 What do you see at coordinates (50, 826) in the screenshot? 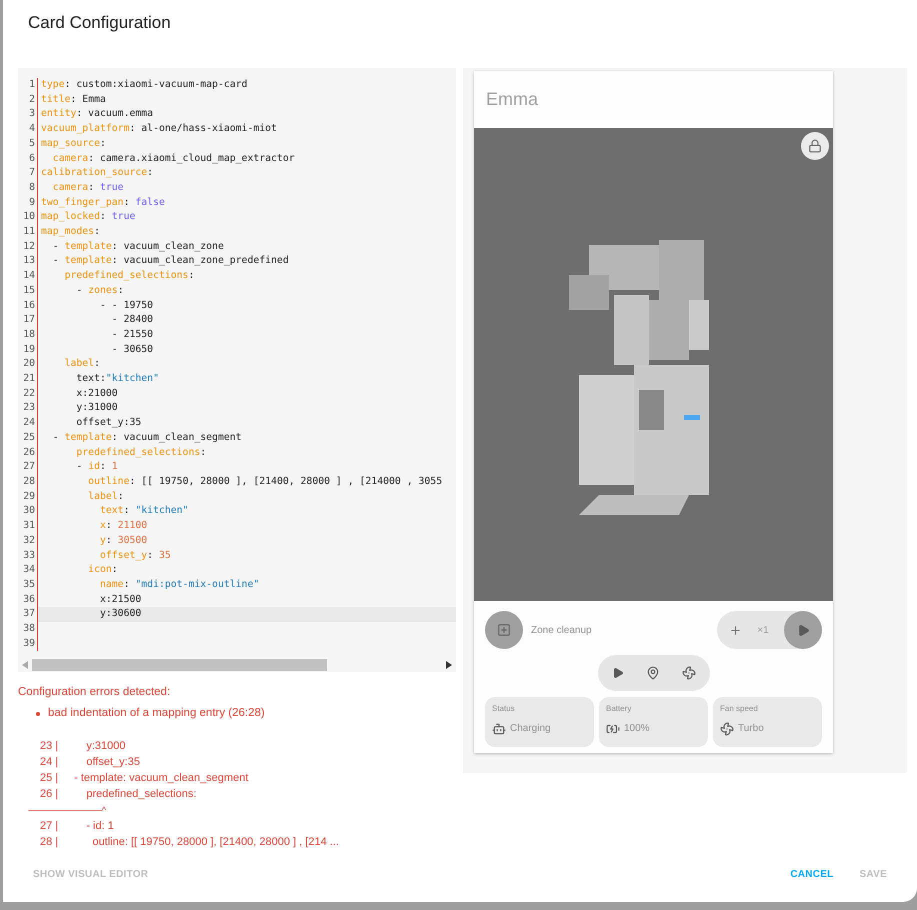
I see `snippet-line-number: 27 |` at bounding box center [50, 826].